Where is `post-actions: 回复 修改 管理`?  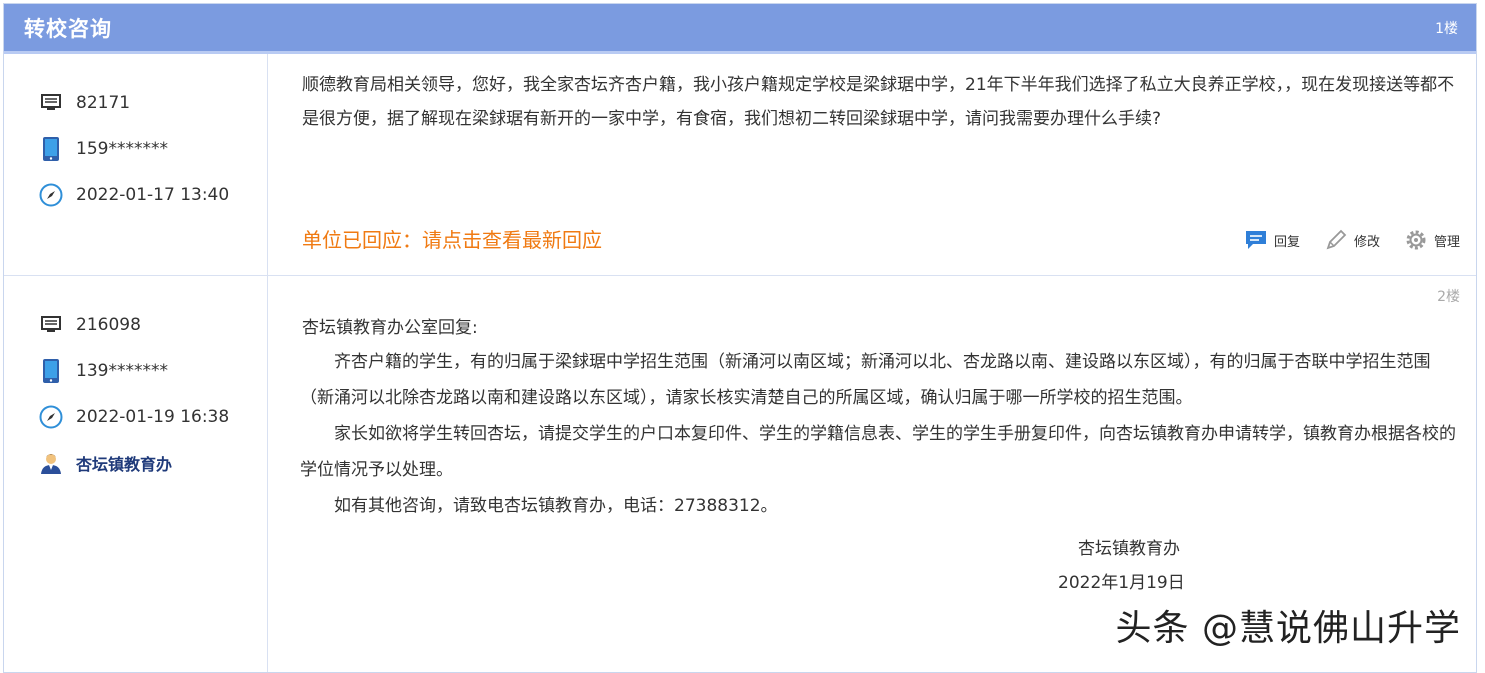 post-actions: 回复 修改 管理 is located at coordinates (1340, 240).